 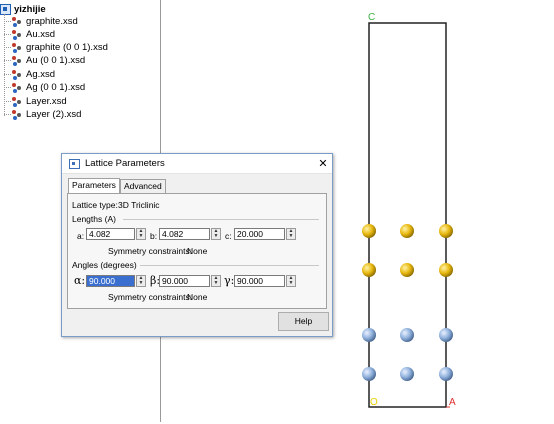 I want to click on c-length-input, so click(x=259, y=234).